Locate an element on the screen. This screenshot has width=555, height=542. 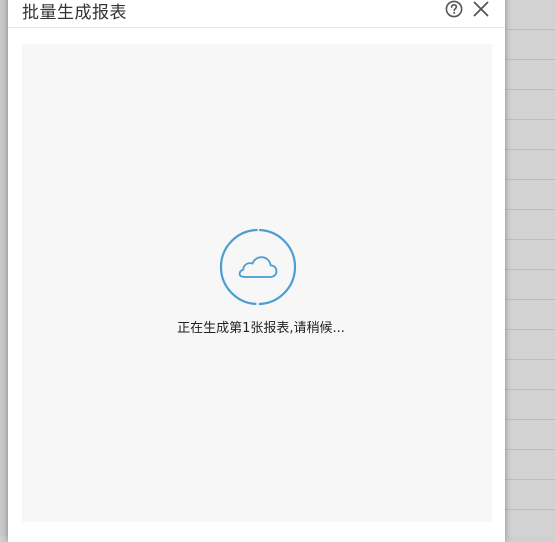
loading-spinner is located at coordinates (258, 267).